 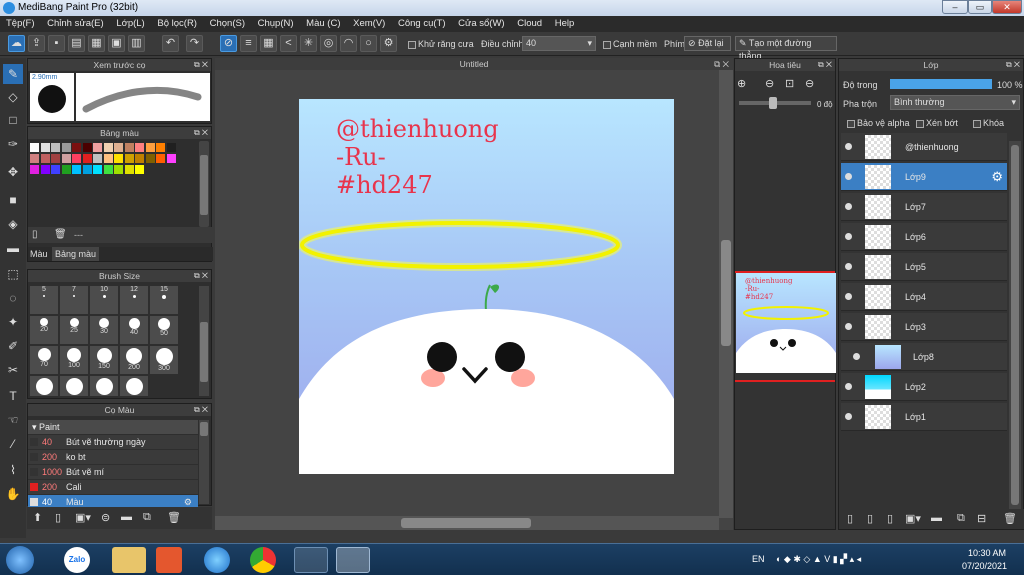 I want to click on brush-size-cell: 200, so click(x=134, y=360).